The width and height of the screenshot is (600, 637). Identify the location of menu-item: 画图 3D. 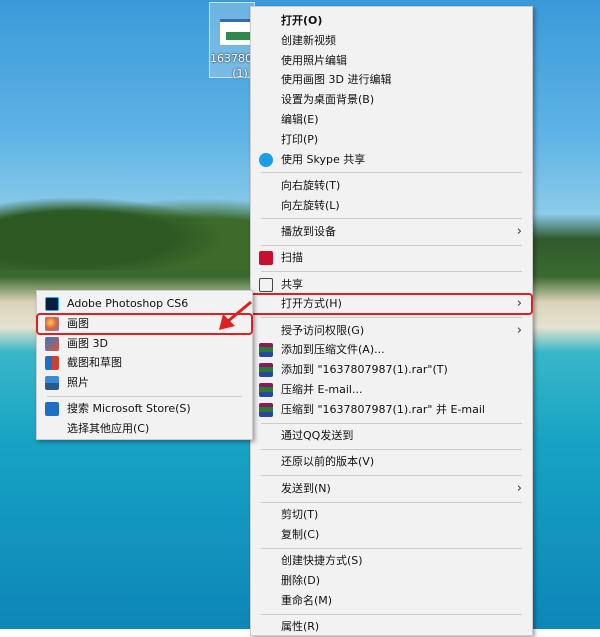
(144, 344).